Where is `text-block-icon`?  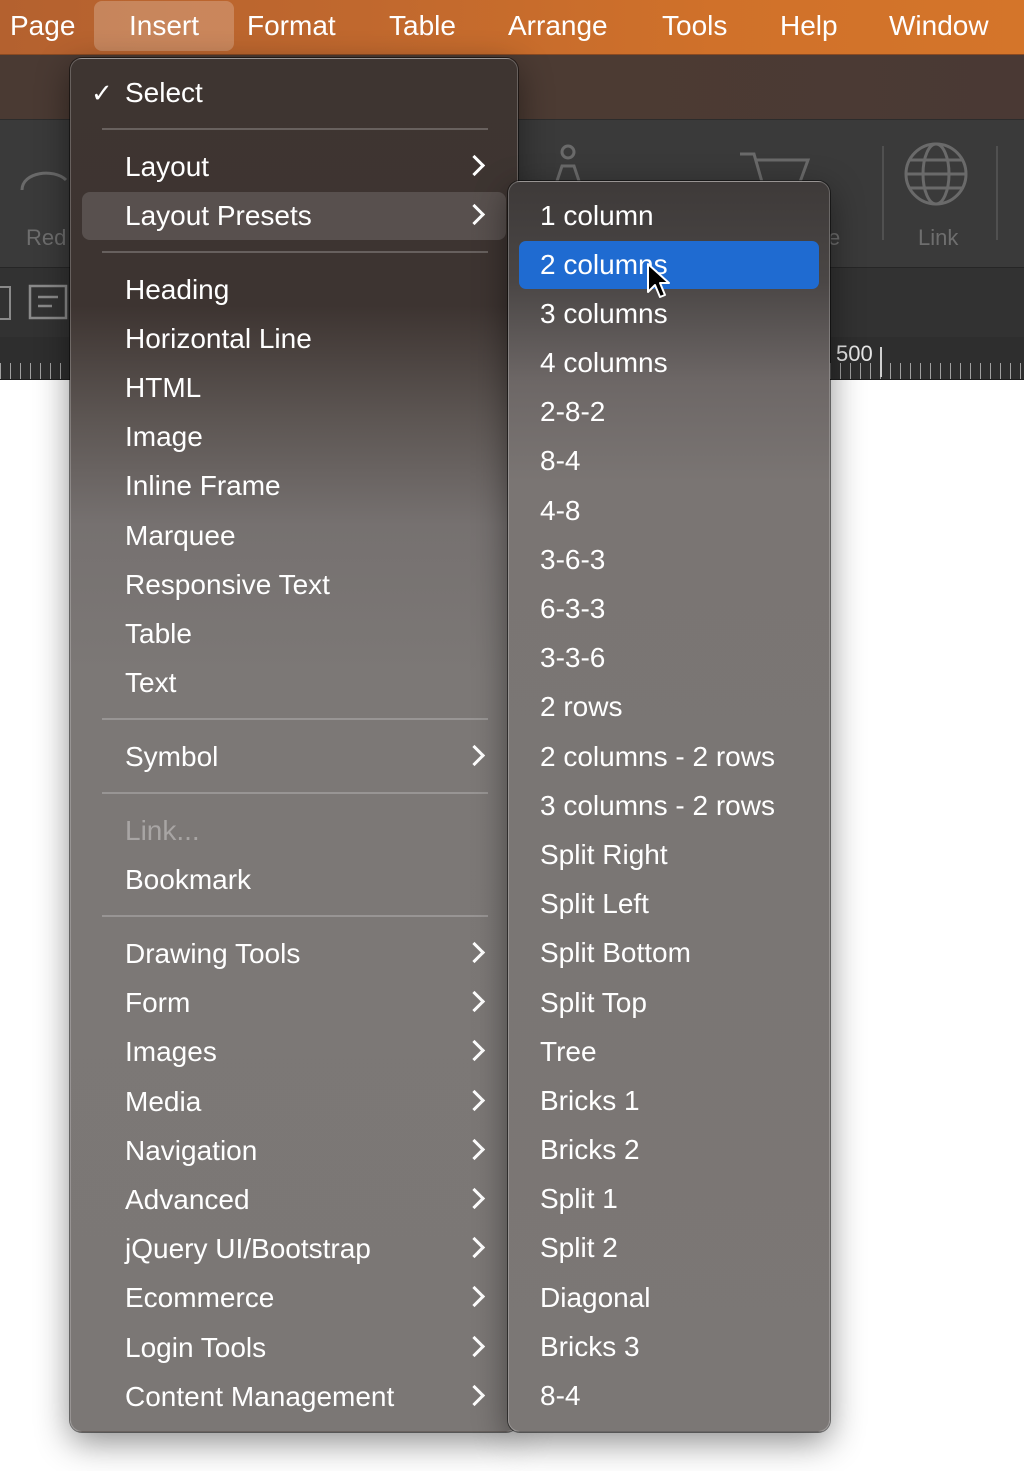
text-block-icon is located at coordinates (48, 302).